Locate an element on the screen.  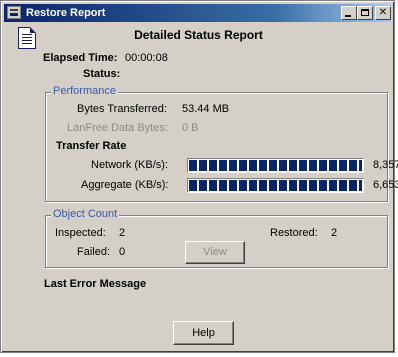
window-app-icon is located at coordinates (14, 12).